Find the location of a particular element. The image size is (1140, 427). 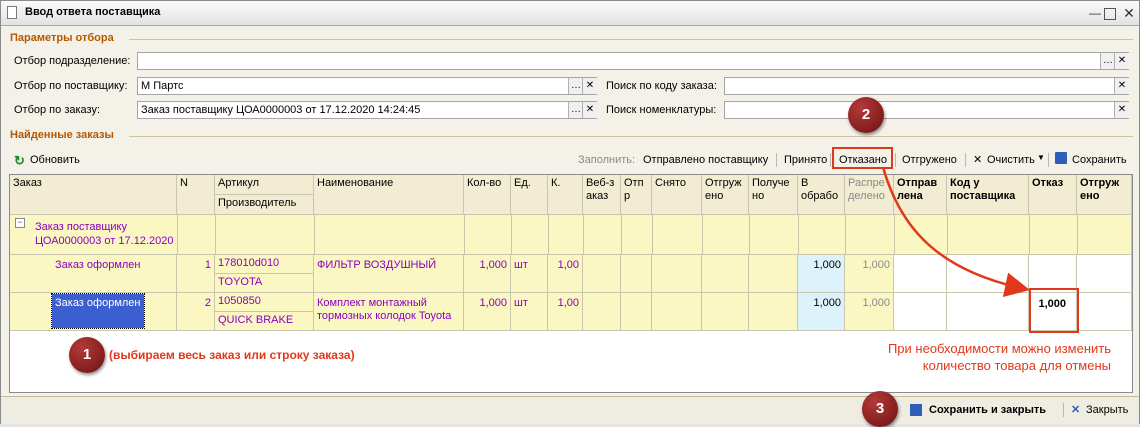

note-change-quantity-line1: При необходимости можно изменить is located at coordinates (999, 348).